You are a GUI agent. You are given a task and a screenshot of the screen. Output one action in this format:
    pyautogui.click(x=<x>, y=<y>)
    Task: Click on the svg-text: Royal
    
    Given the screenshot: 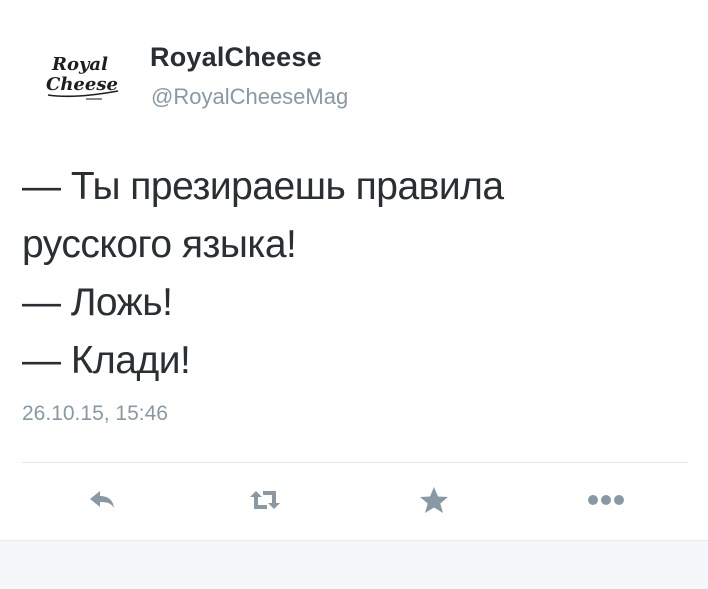 What is the action you would take?
    pyautogui.click(x=79, y=64)
    